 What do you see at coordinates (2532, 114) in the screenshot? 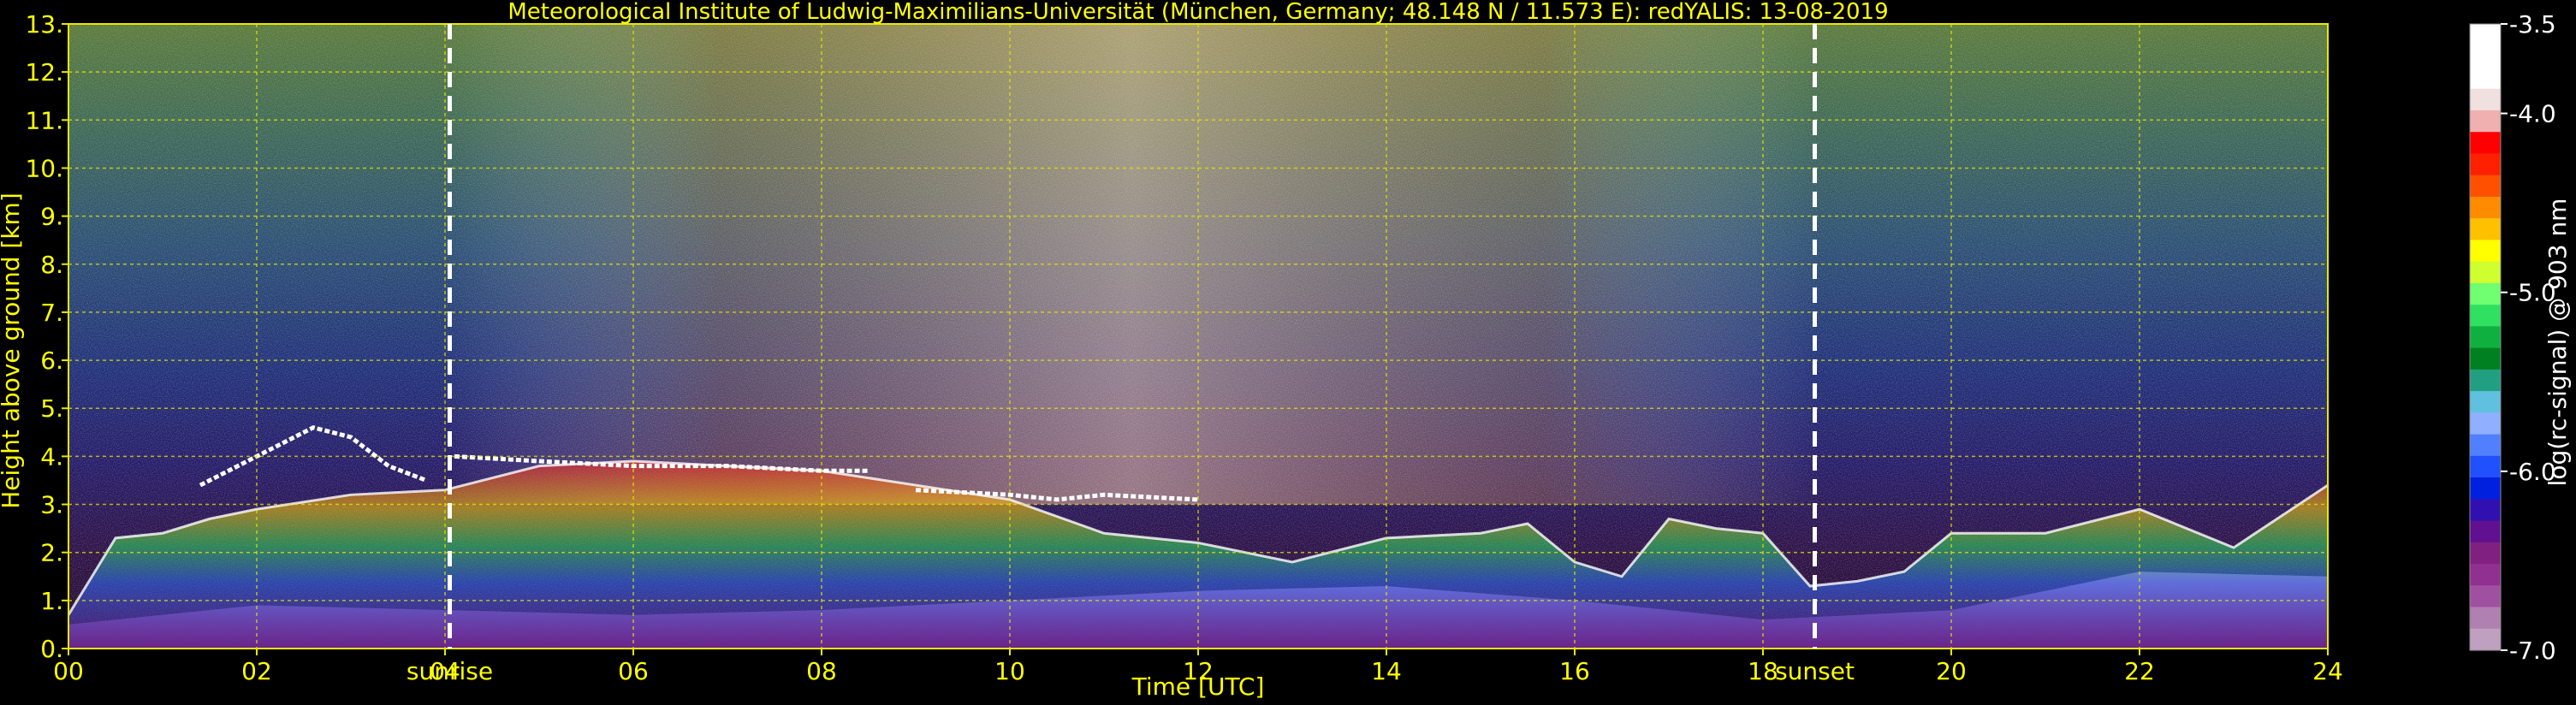
I see `colorbar-tick-label: -4.0` at bounding box center [2532, 114].